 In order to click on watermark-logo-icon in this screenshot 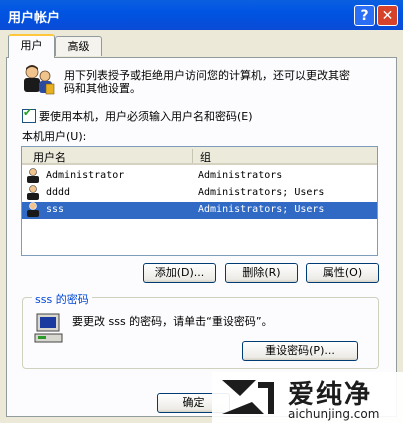, I will do `click(248, 397)`.